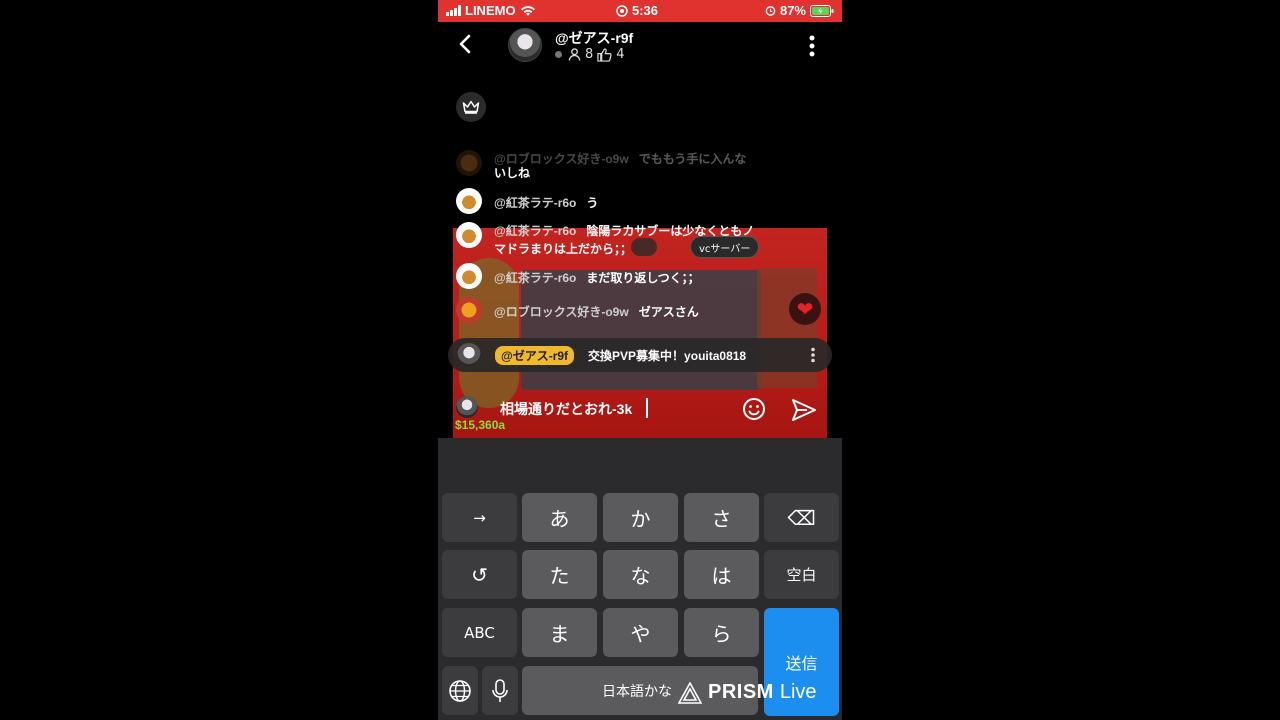 The width and height of the screenshot is (1280, 720). I want to click on send-icon, so click(804, 410).